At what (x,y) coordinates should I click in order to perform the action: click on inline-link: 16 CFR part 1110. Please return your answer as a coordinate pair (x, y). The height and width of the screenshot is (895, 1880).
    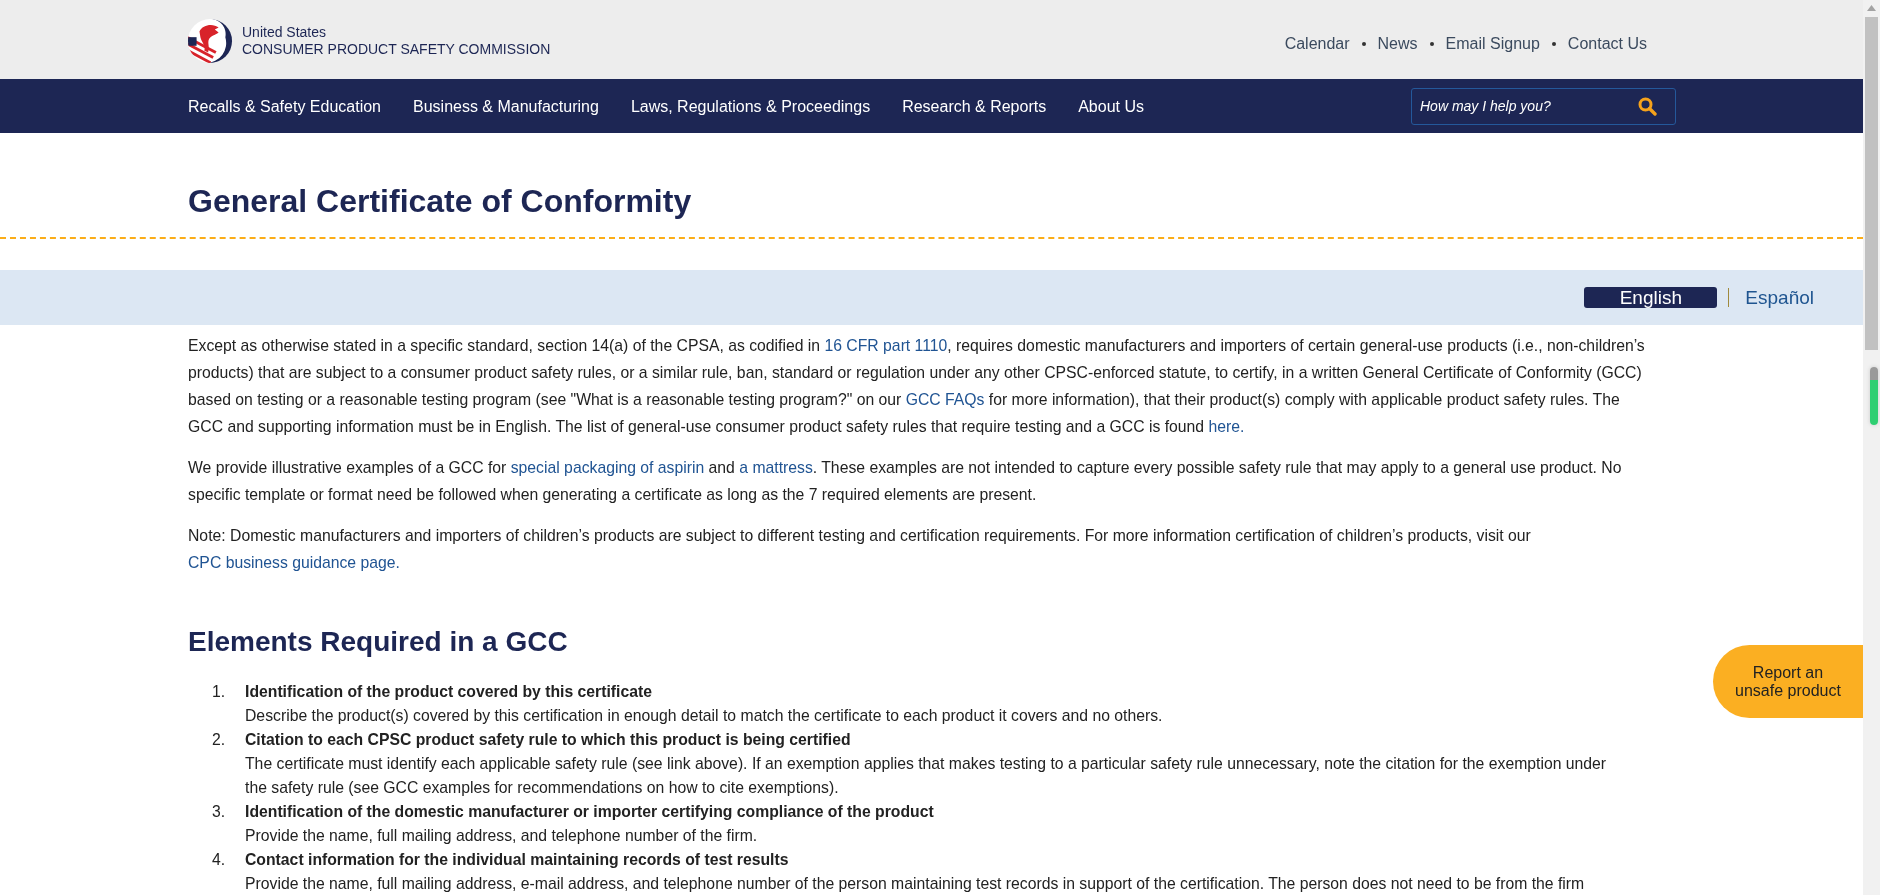
    Looking at the image, I should click on (886, 345).